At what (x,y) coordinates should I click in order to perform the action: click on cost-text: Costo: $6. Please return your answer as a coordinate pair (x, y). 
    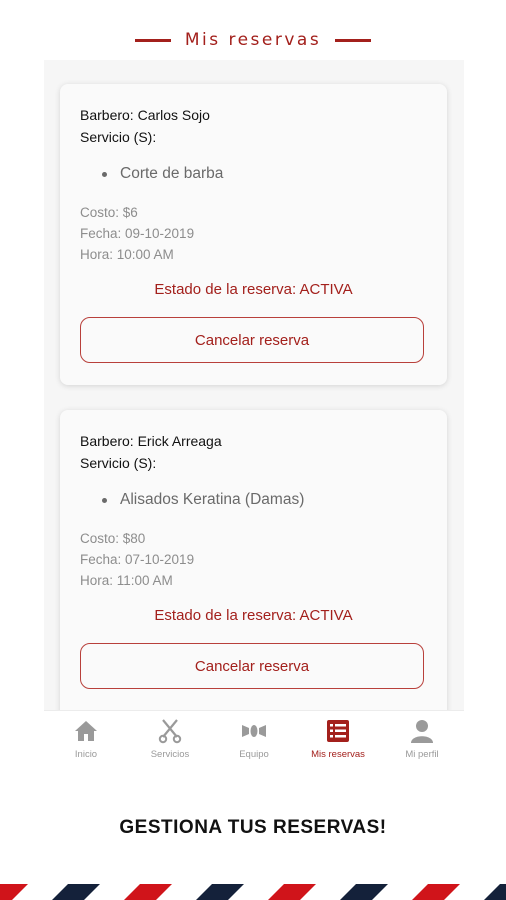
    Looking at the image, I should click on (109, 212).